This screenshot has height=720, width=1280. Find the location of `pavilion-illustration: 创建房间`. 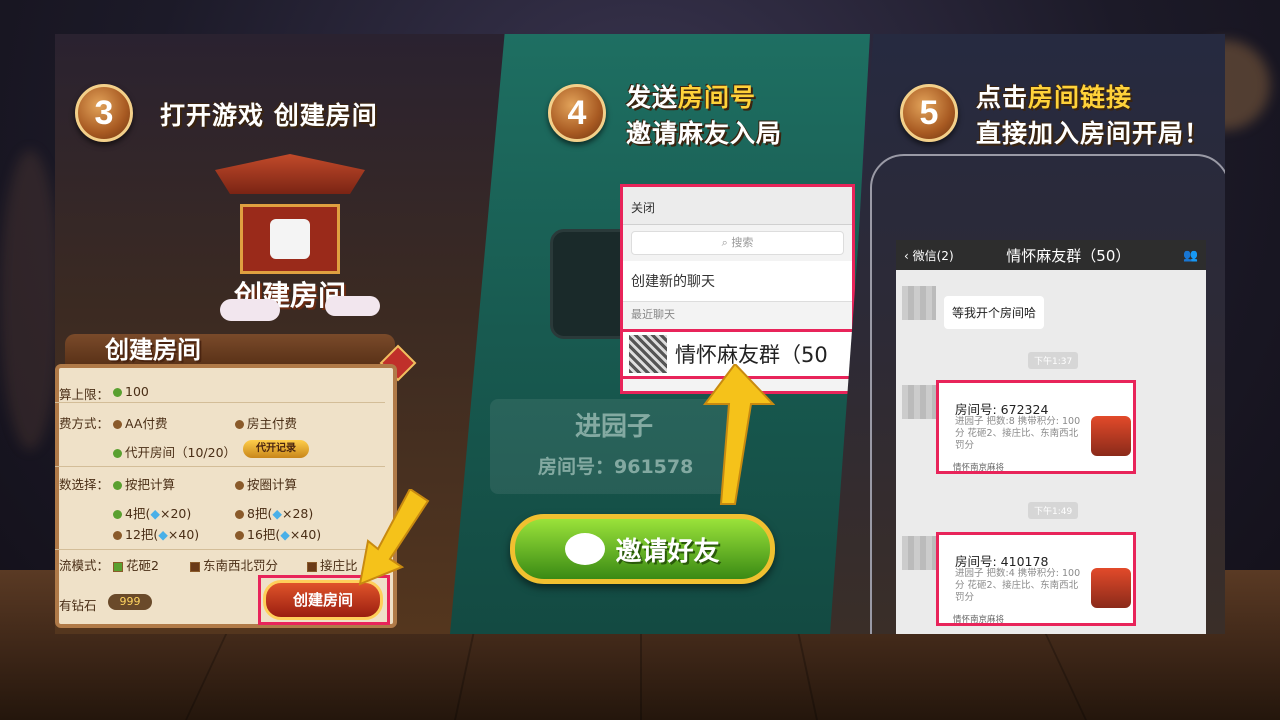

pavilion-illustration: 创建房间 is located at coordinates (290, 229).